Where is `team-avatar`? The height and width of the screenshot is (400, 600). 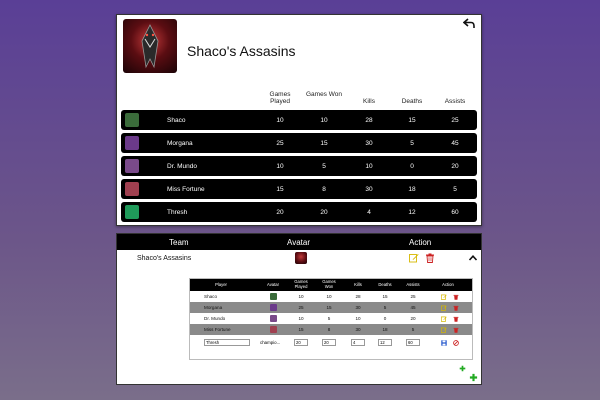
team-avatar is located at coordinates (301, 258).